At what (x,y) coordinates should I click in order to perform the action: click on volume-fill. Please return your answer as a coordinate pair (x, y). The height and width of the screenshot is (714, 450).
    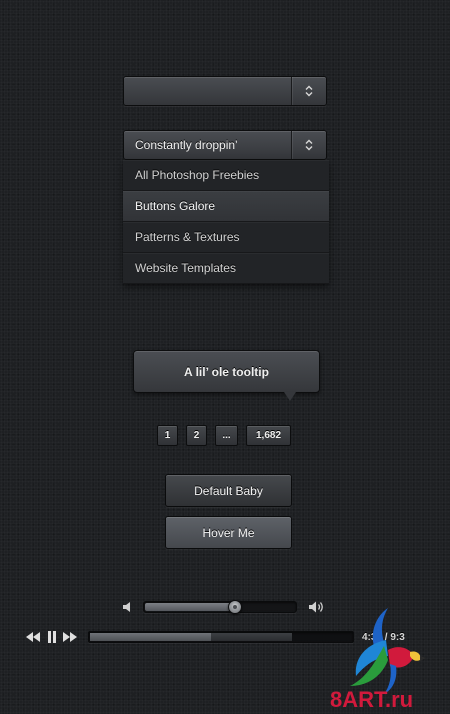
    Looking at the image, I should click on (190, 607).